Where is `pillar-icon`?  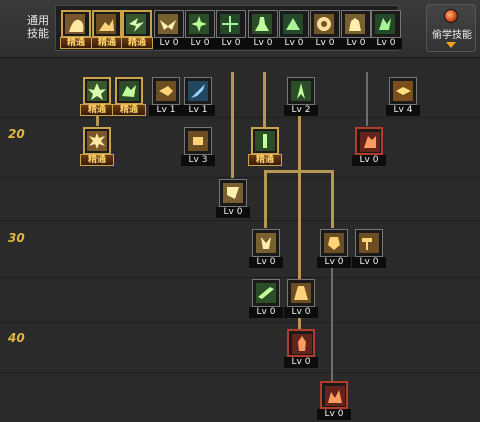 pillar-icon is located at coordinates (265, 141).